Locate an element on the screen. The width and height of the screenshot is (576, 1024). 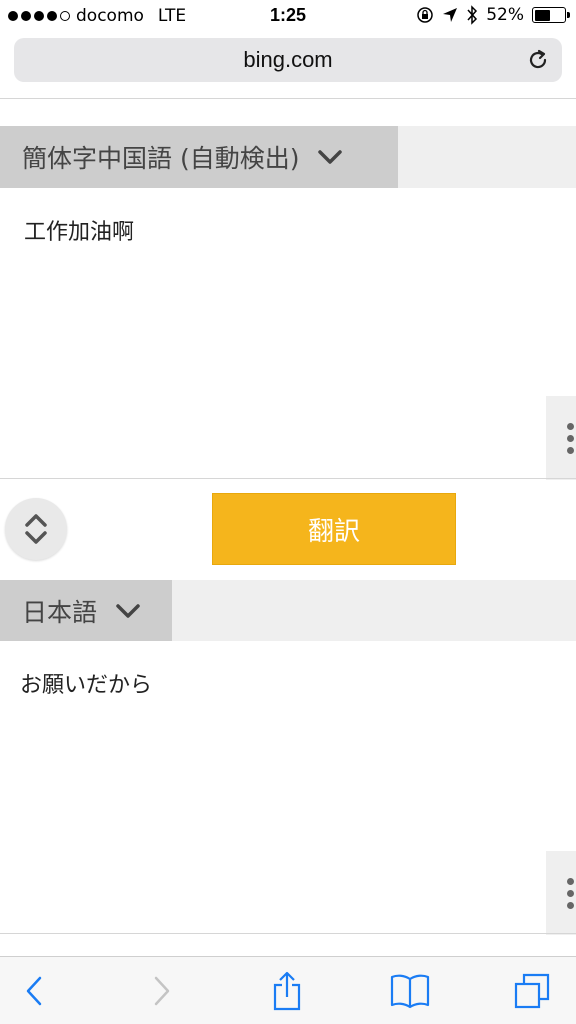
back-chevron-icon is located at coordinates (34, 991).